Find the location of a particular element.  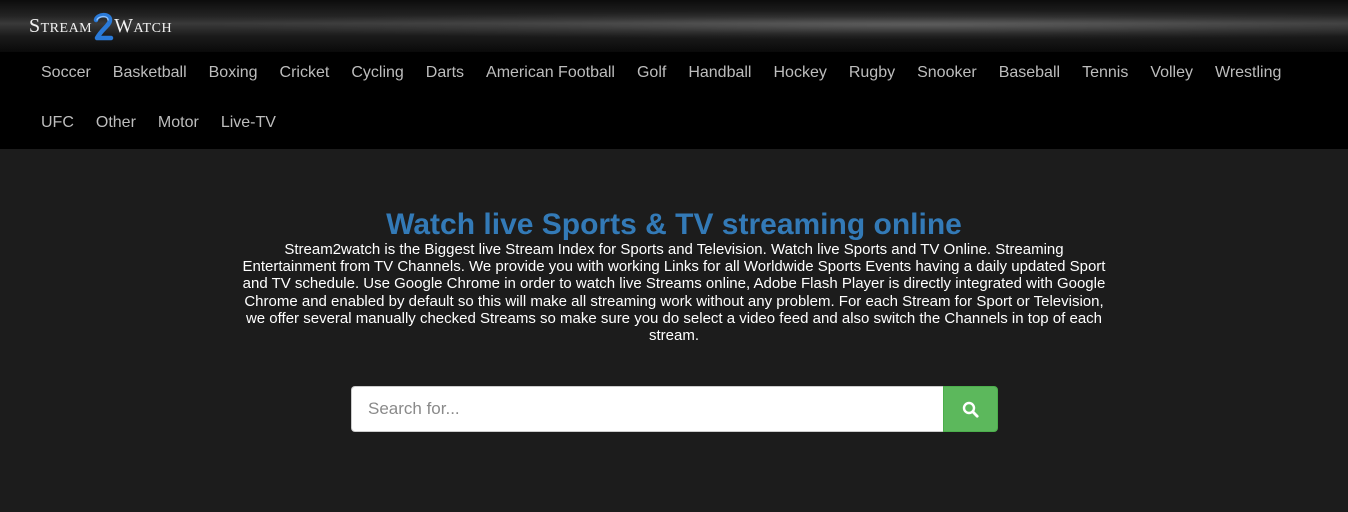

nav-item-tennis: Tennis is located at coordinates (1105, 73).